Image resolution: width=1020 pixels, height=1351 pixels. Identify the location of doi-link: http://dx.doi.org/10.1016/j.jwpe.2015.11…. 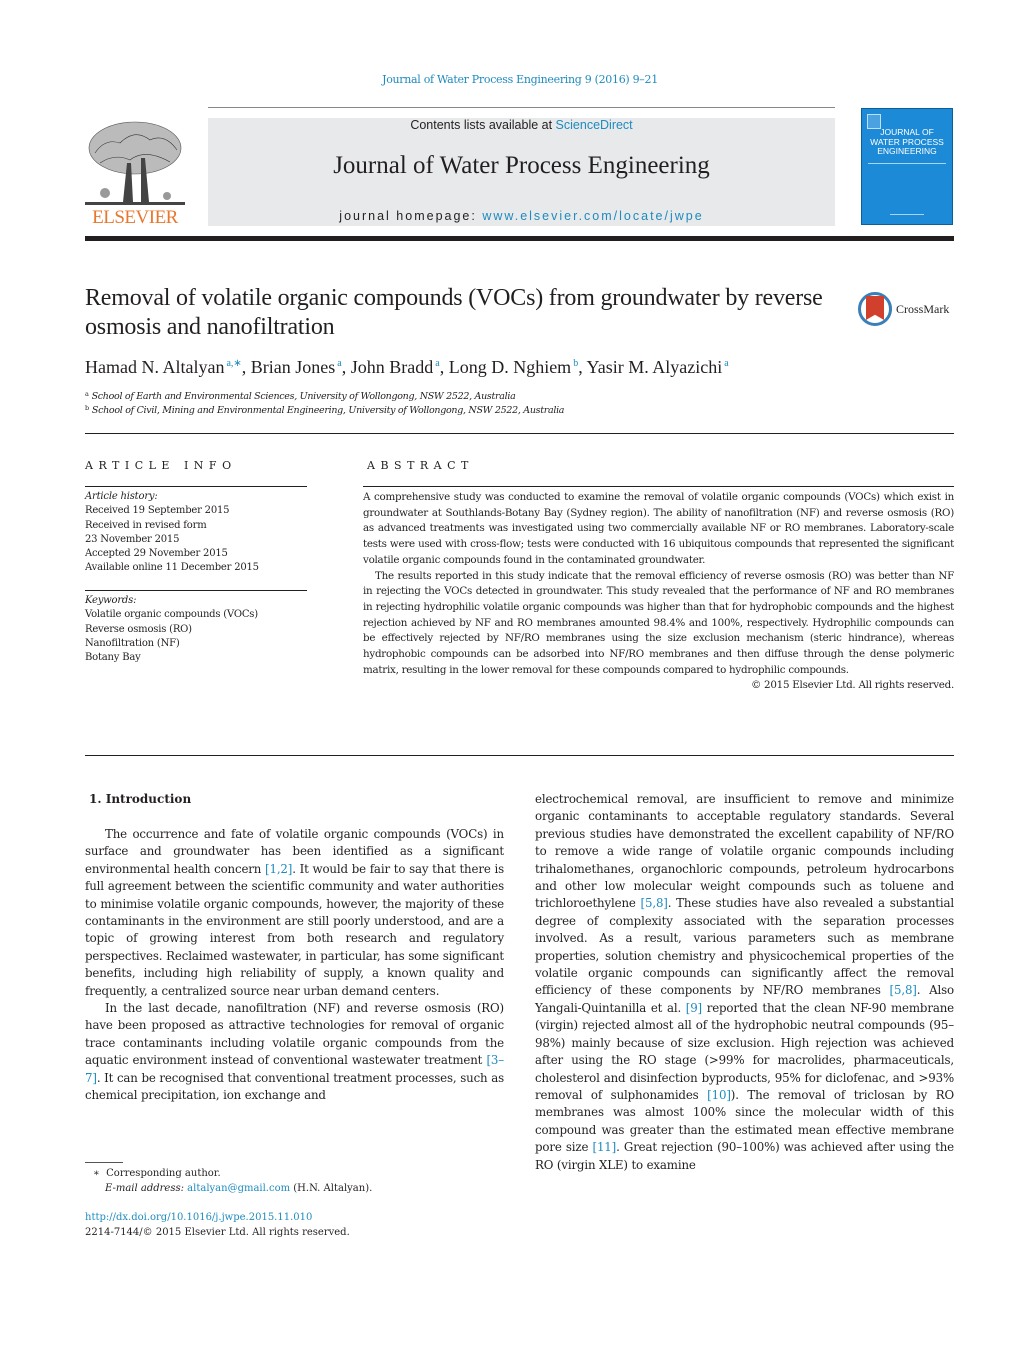
(198, 1217).